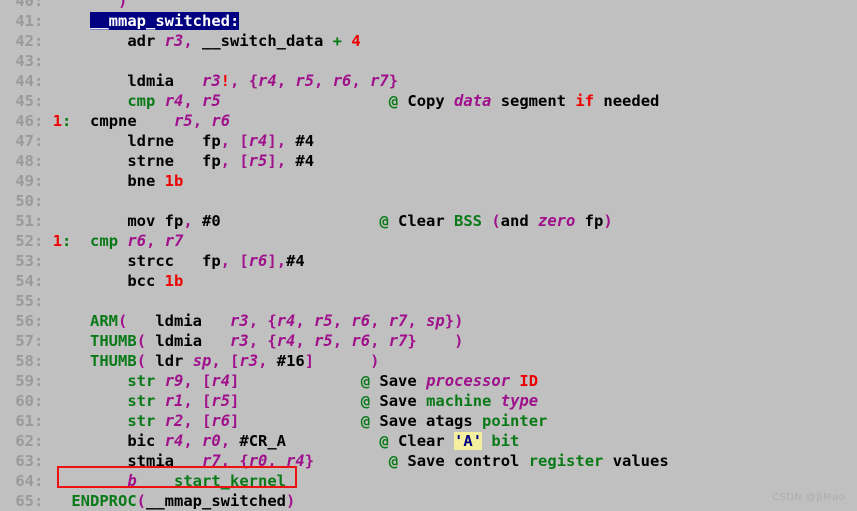  I want to click on code-token: cmp, so click(141, 101).